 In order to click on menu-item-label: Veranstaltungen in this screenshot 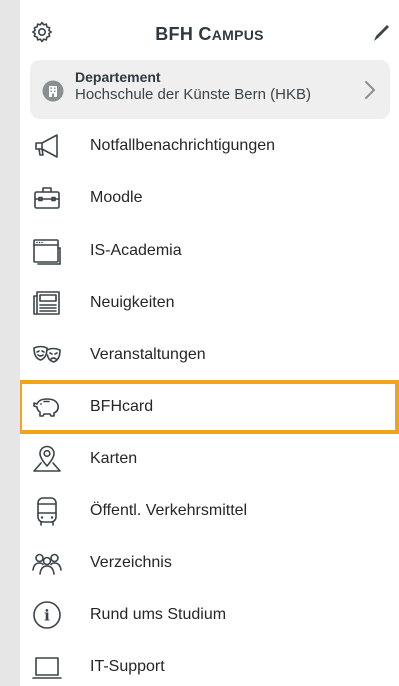, I will do `click(148, 354)`.